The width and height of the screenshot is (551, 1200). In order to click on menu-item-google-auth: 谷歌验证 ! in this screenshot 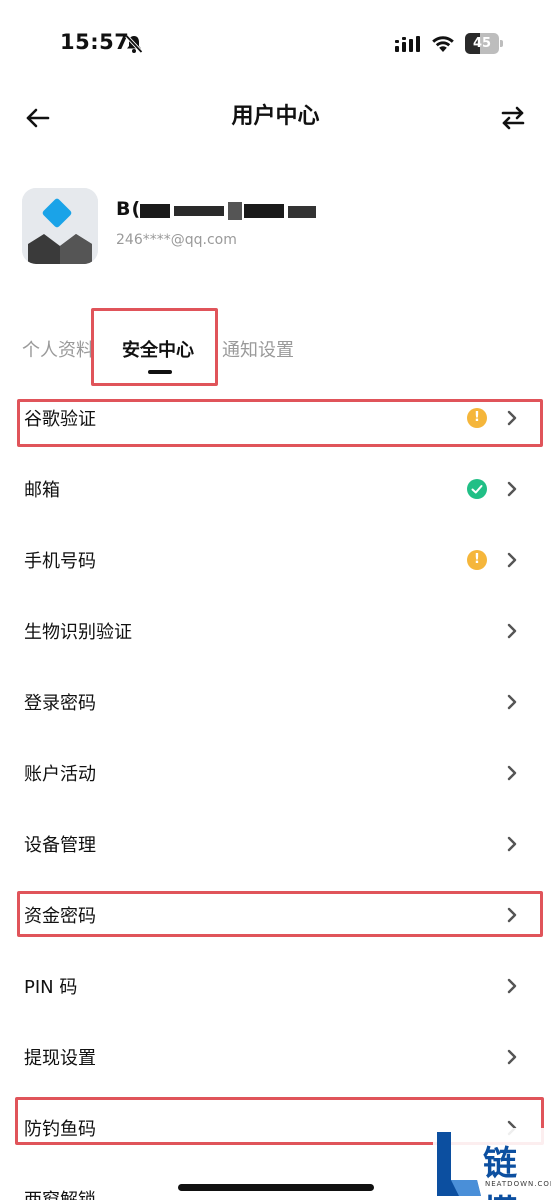, I will do `click(275, 418)`.